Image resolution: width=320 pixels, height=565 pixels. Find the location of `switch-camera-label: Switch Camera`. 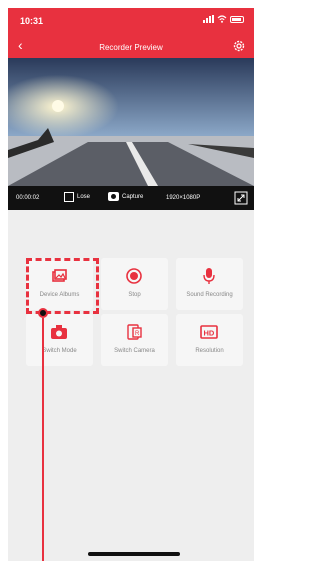

switch-camera-label: Switch Camera is located at coordinates (134, 351).